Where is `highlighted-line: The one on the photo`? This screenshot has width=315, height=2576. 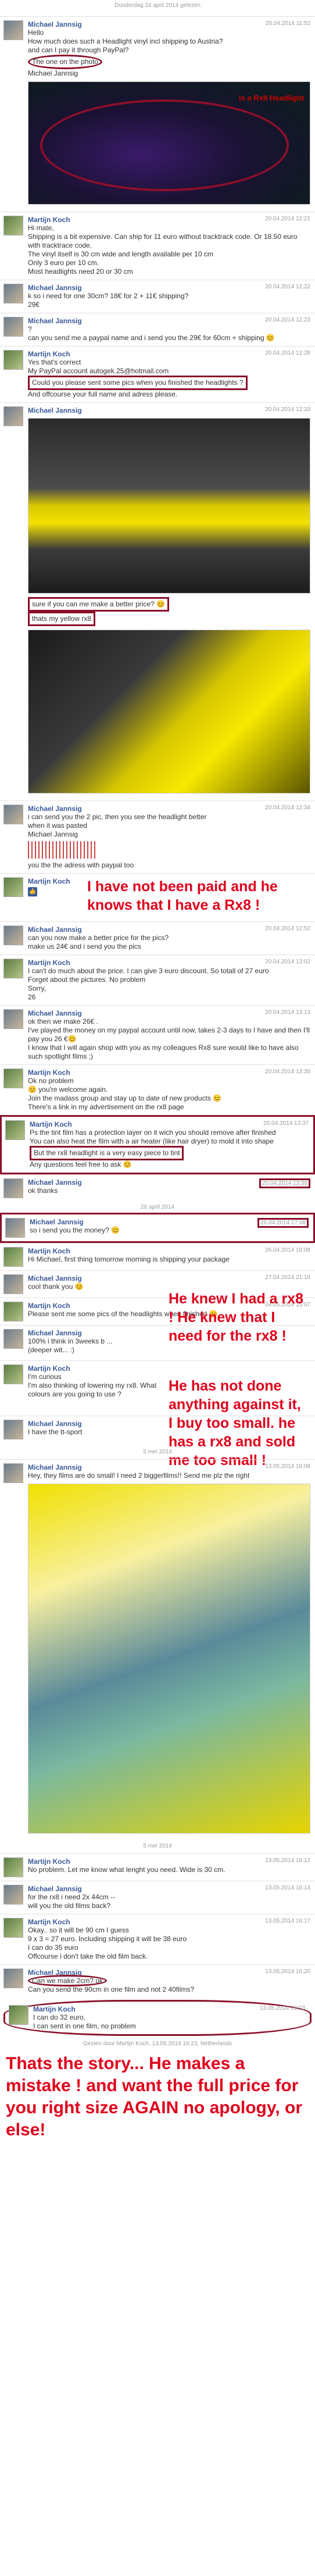 highlighted-line: The one on the photo is located at coordinates (65, 62).